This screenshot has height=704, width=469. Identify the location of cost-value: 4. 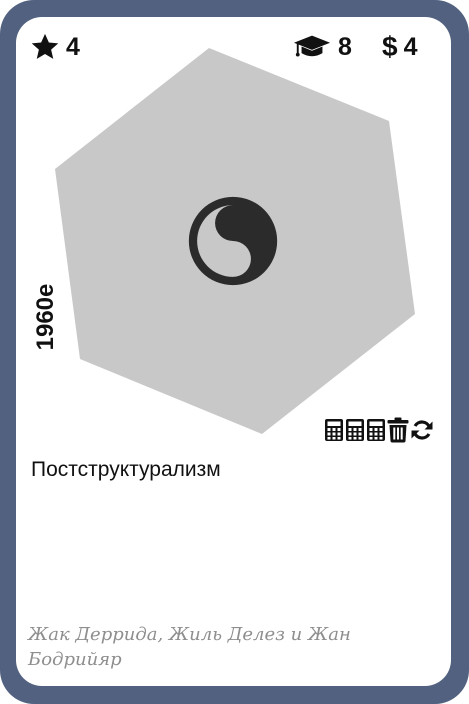
(410, 46).